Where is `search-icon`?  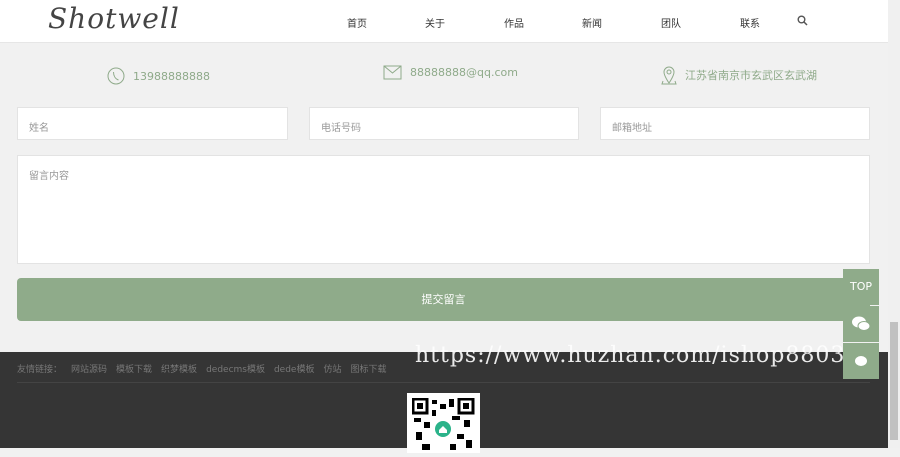 search-icon is located at coordinates (802, 22).